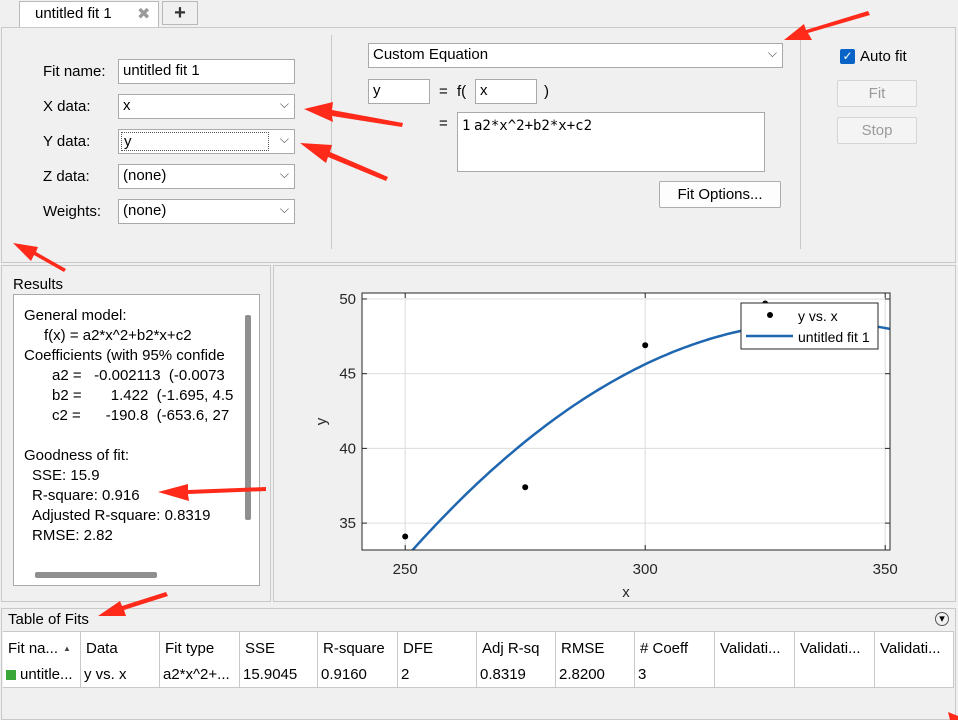 The width and height of the screenshot is (958, 720). What do you see at coordinates (86, 495) in the screenshot?
I see `results-line: R-square: 0.916` at bounding box center [86, 495].